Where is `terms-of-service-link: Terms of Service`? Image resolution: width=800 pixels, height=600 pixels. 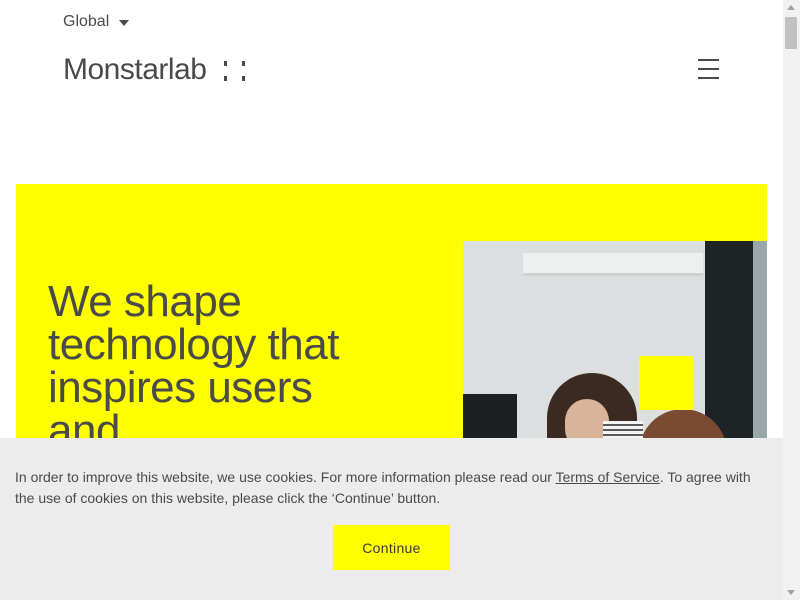
terms-of-service-link: Terms of Service is located at coordinates (608, 477).